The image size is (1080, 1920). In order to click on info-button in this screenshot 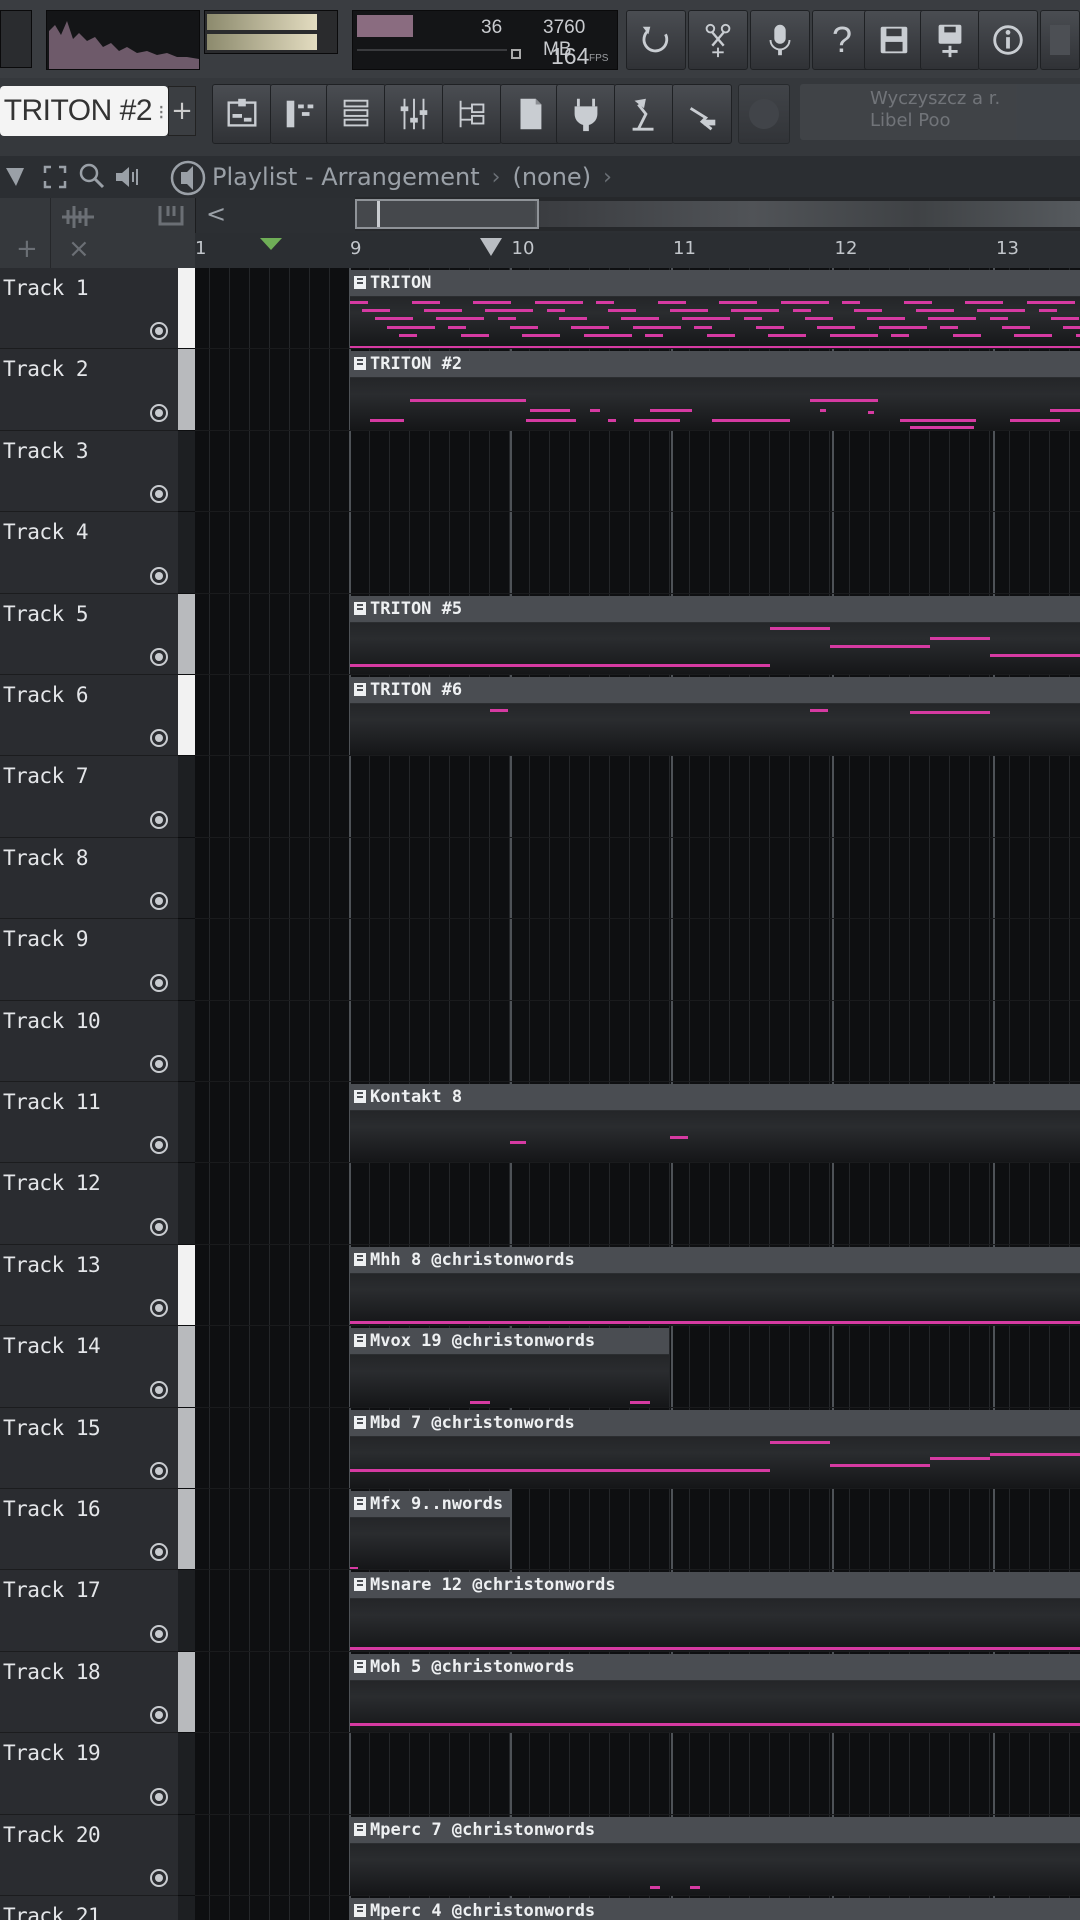, I will do `click(1008, 40)`.